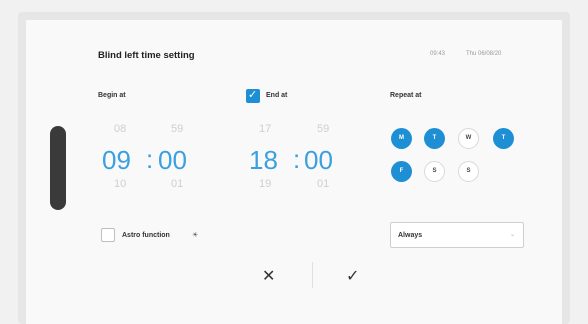 The image size is (588, 324). I want to click on day-toggle-sat: S, so click(434, 171).